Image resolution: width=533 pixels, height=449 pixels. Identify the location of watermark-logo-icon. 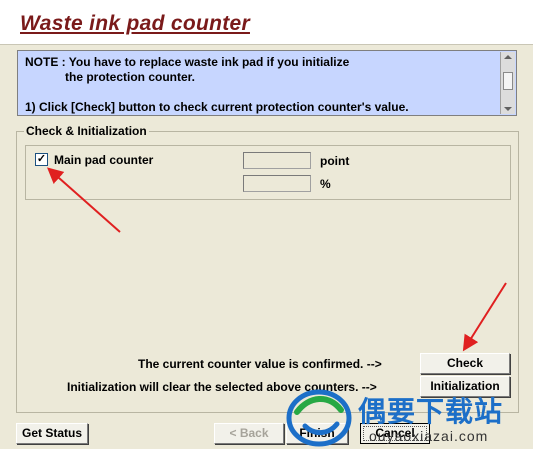
(319, 418).